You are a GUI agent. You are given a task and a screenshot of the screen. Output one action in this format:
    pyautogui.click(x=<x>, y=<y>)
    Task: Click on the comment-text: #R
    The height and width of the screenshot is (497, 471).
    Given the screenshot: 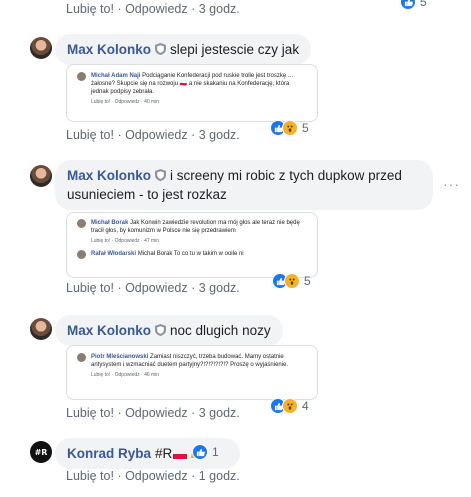 What is the action you would take?
    pyautogui.click(x=164, y=453)
    